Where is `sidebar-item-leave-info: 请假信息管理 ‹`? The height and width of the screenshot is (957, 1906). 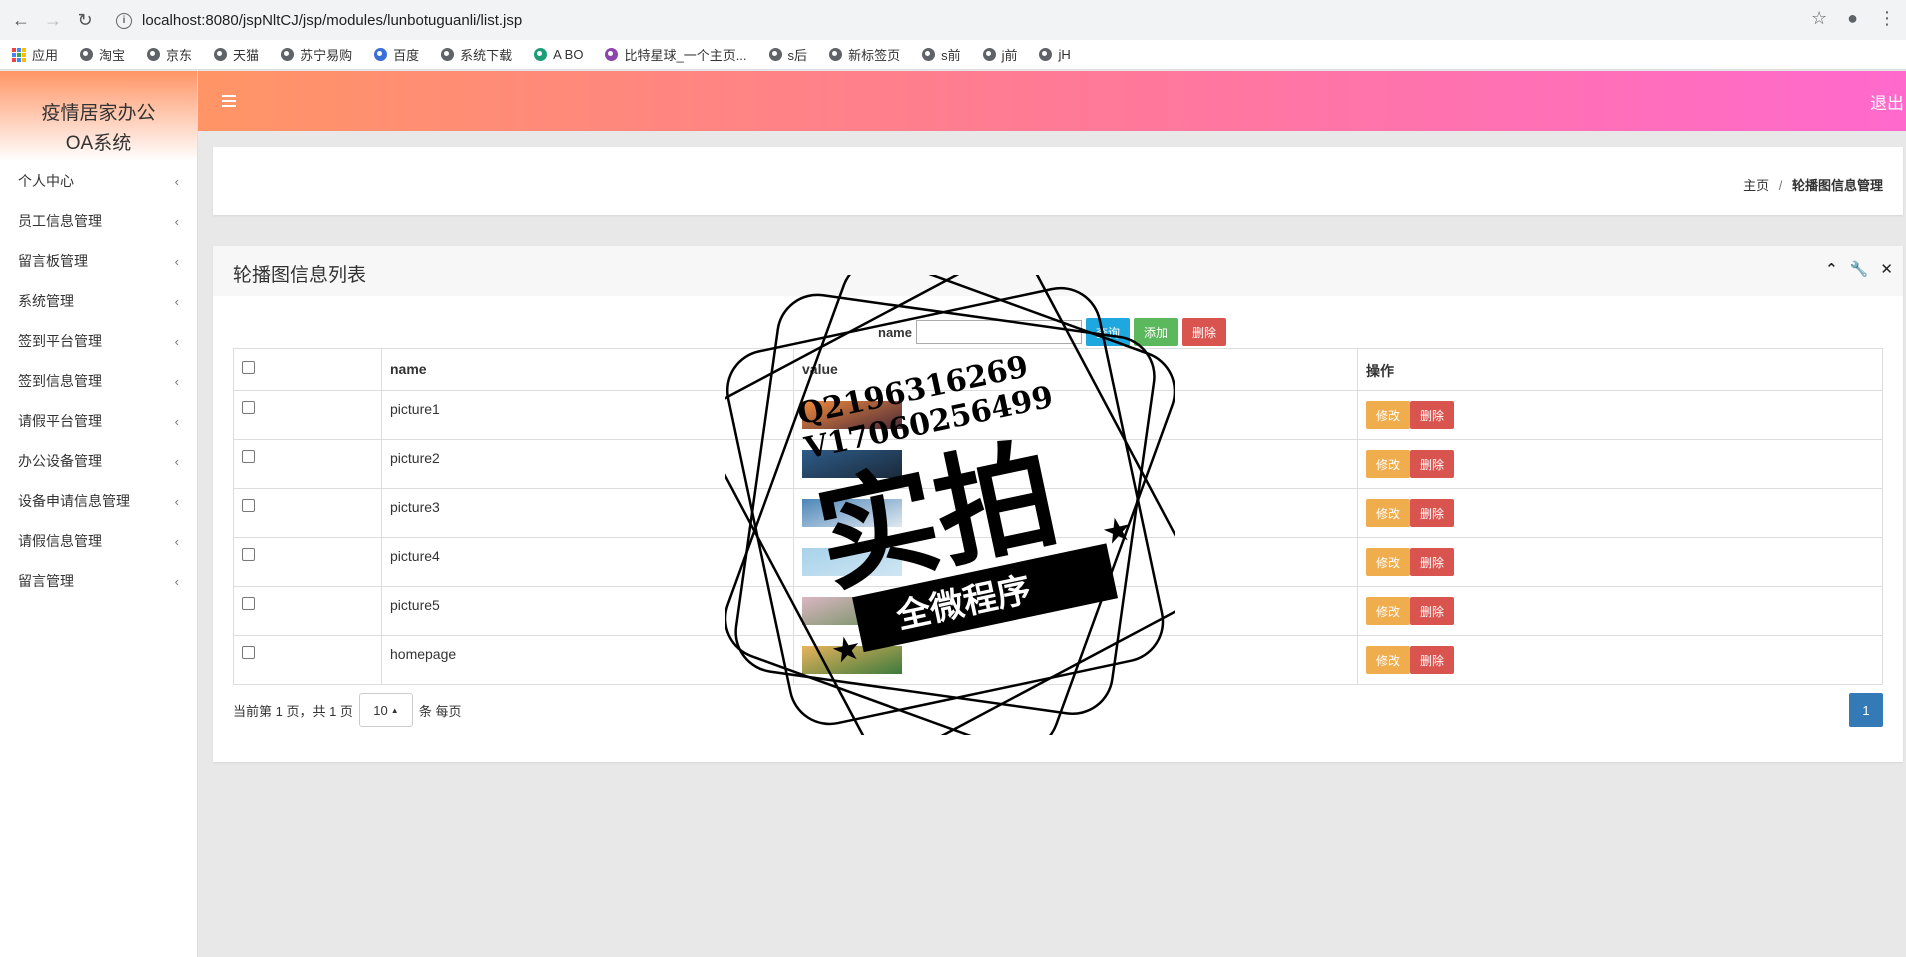 sidebar-item-leave-info: 请假信息管理 ‹ is located at coordinates (98, 541).